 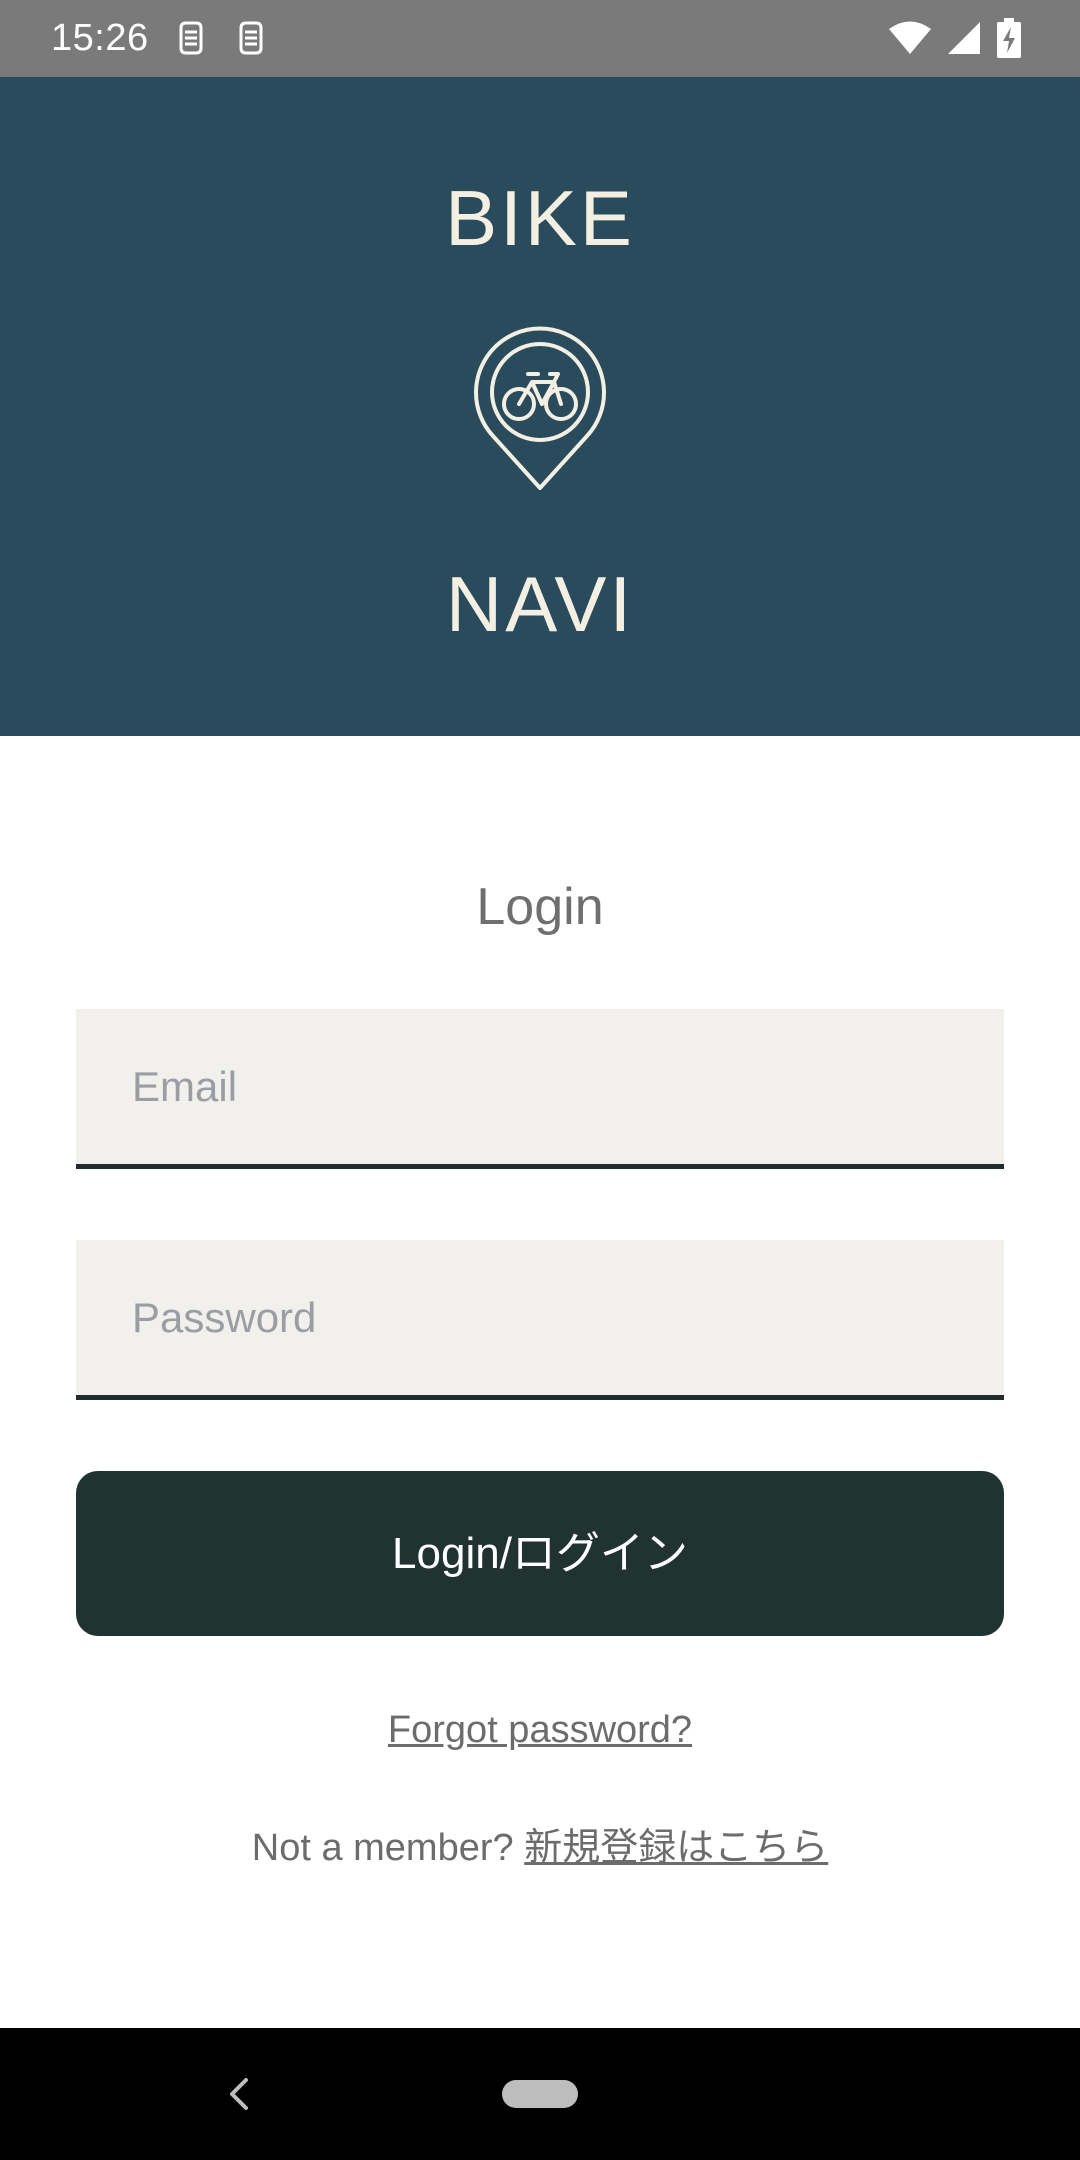 I want to click on status-right-icons, so click(x=955, y=38).